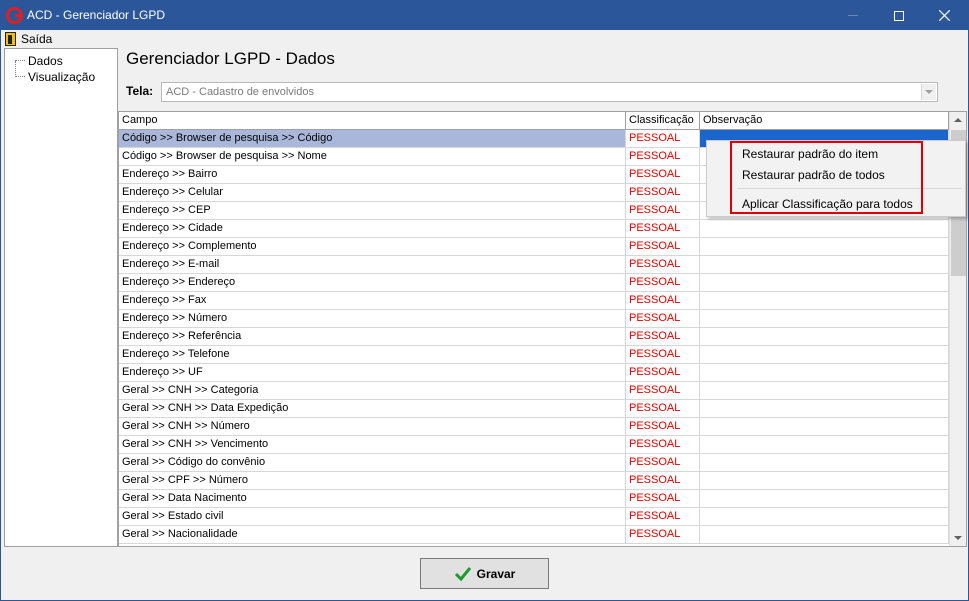 The image size is (969, 601). I want to click on menu-exit: Saída, so click(28, 39).